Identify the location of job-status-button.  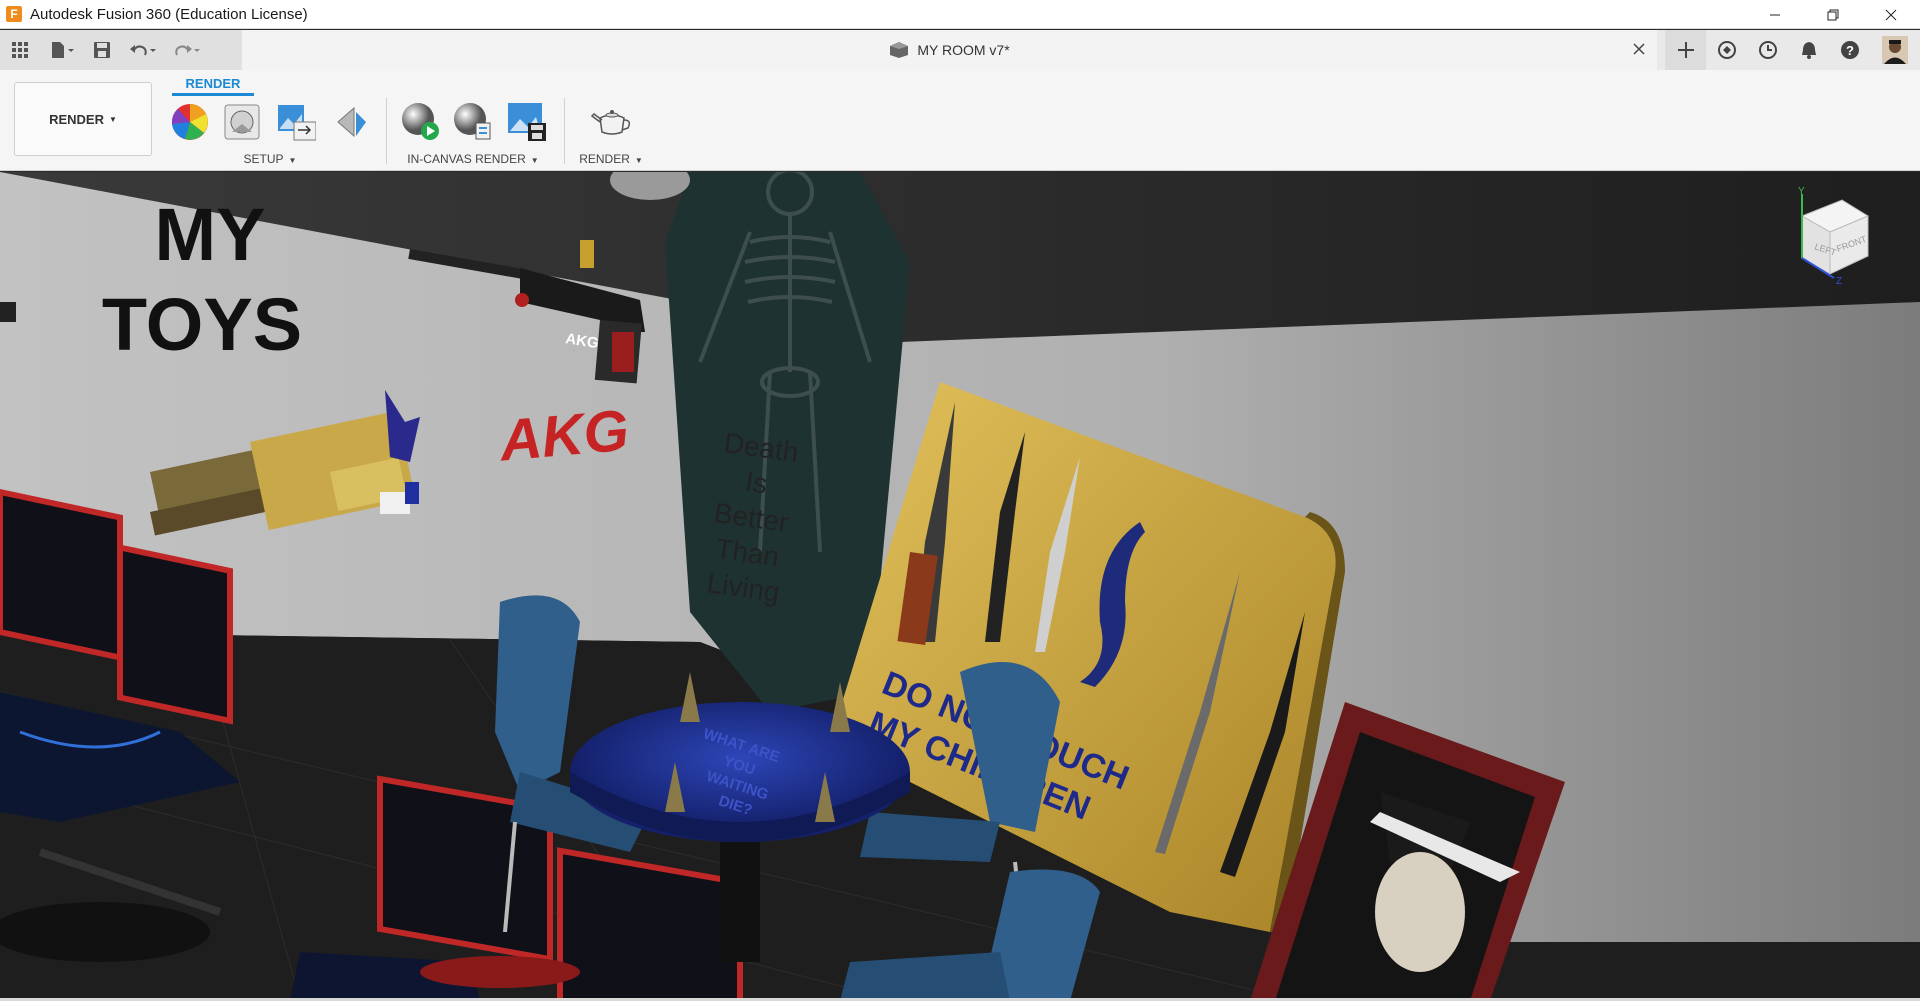
(1767, 50).